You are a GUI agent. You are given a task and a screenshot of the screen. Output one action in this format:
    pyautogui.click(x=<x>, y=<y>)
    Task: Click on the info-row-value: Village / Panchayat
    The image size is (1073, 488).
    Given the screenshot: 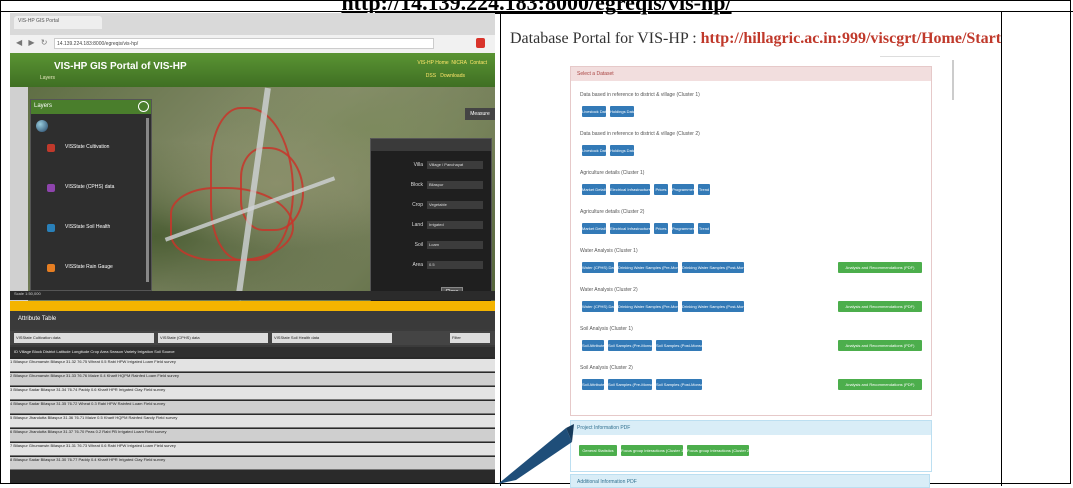 What is the action you would take?
    pyautogui.click(x=455, y=165)
    